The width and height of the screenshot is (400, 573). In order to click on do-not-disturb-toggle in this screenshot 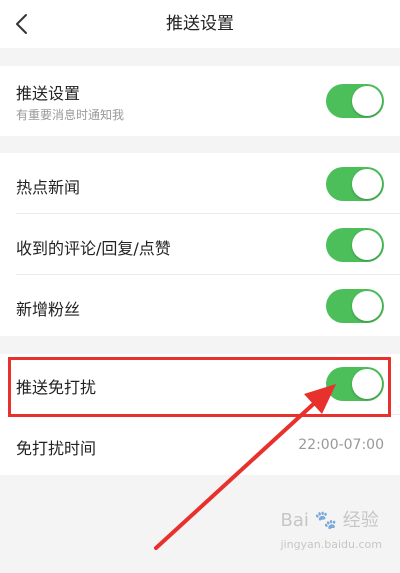, I will do `click(355, 384)`.